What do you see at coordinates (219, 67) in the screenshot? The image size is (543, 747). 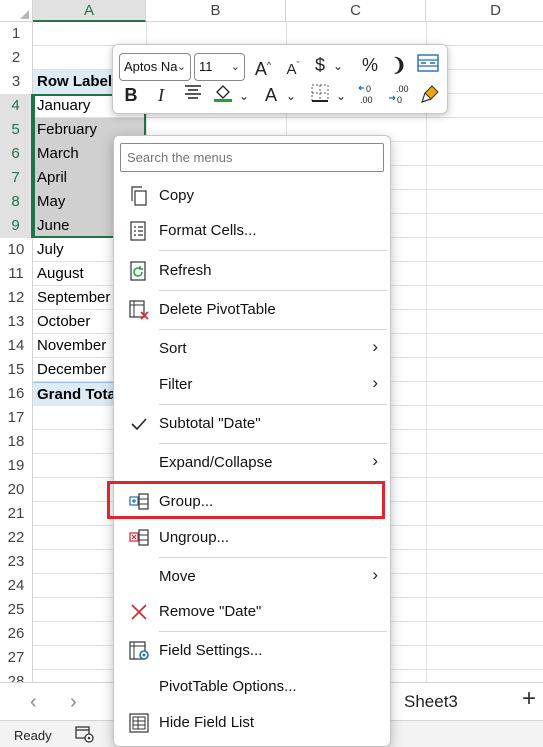 I see `font-size-combo: 11 ⌄` at bounding box center [219, 67].